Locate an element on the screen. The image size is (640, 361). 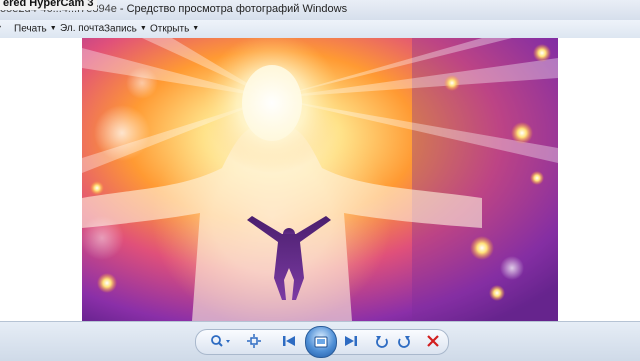
delete-icon is located at coordinates (433, 341).